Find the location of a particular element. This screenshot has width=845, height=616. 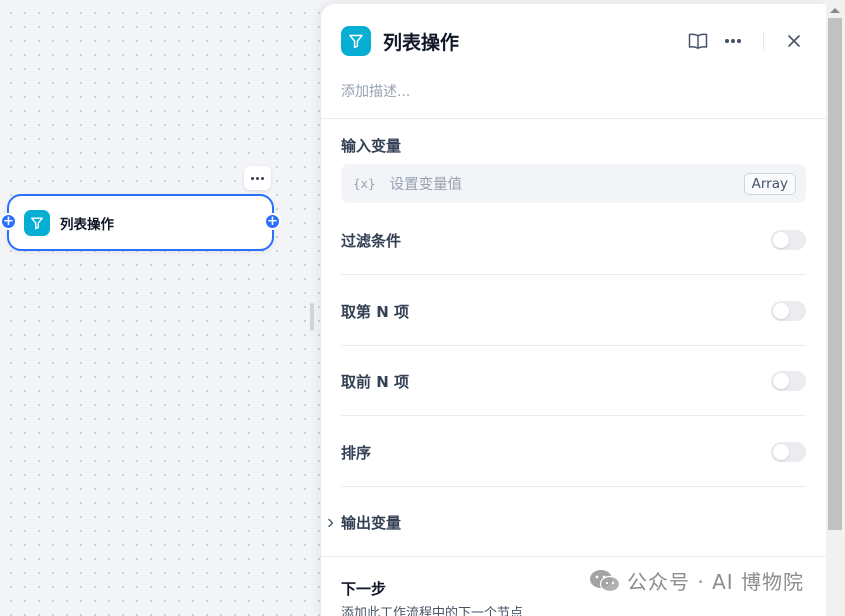

toggle-label: 取第 N 项 is located at coordinates (375, 311).